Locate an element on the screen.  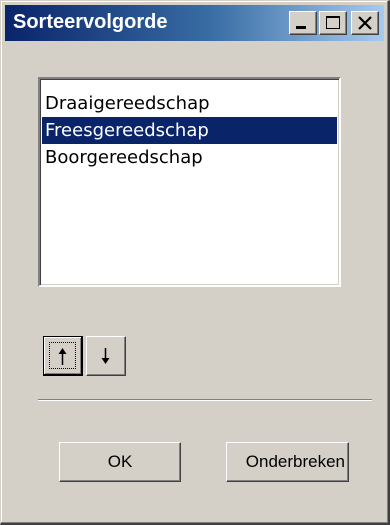
arrow-up-icon is located at coordinates (62, 356).